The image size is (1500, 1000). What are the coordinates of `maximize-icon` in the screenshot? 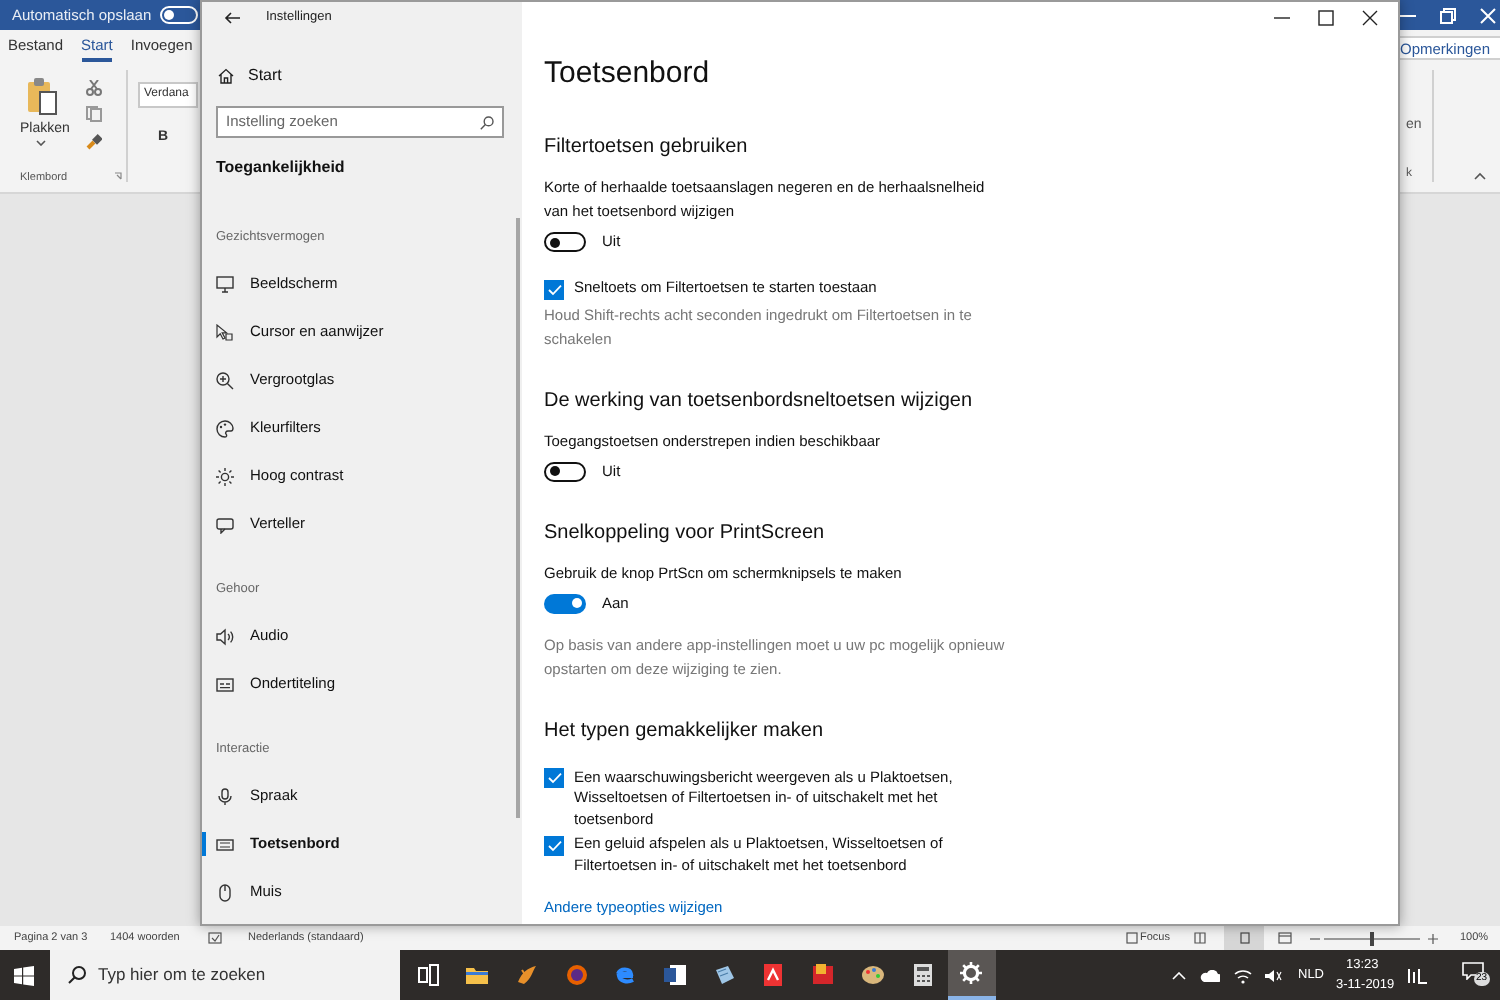 It's located at (1326, 18).